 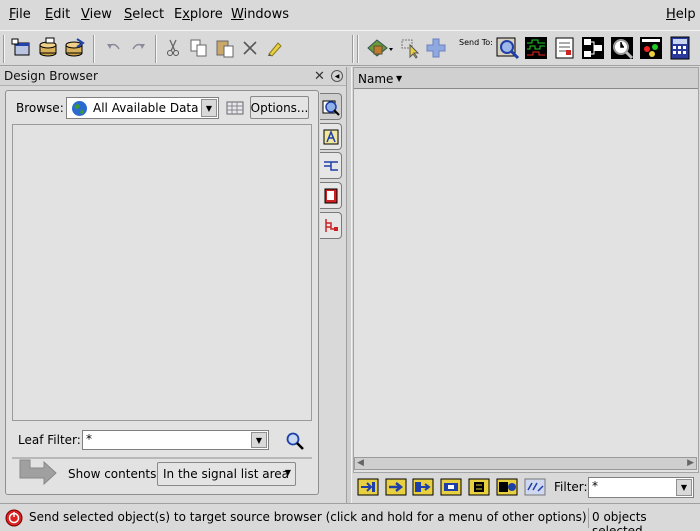 I want to click on save-database-button, so click(x=74, y=48).